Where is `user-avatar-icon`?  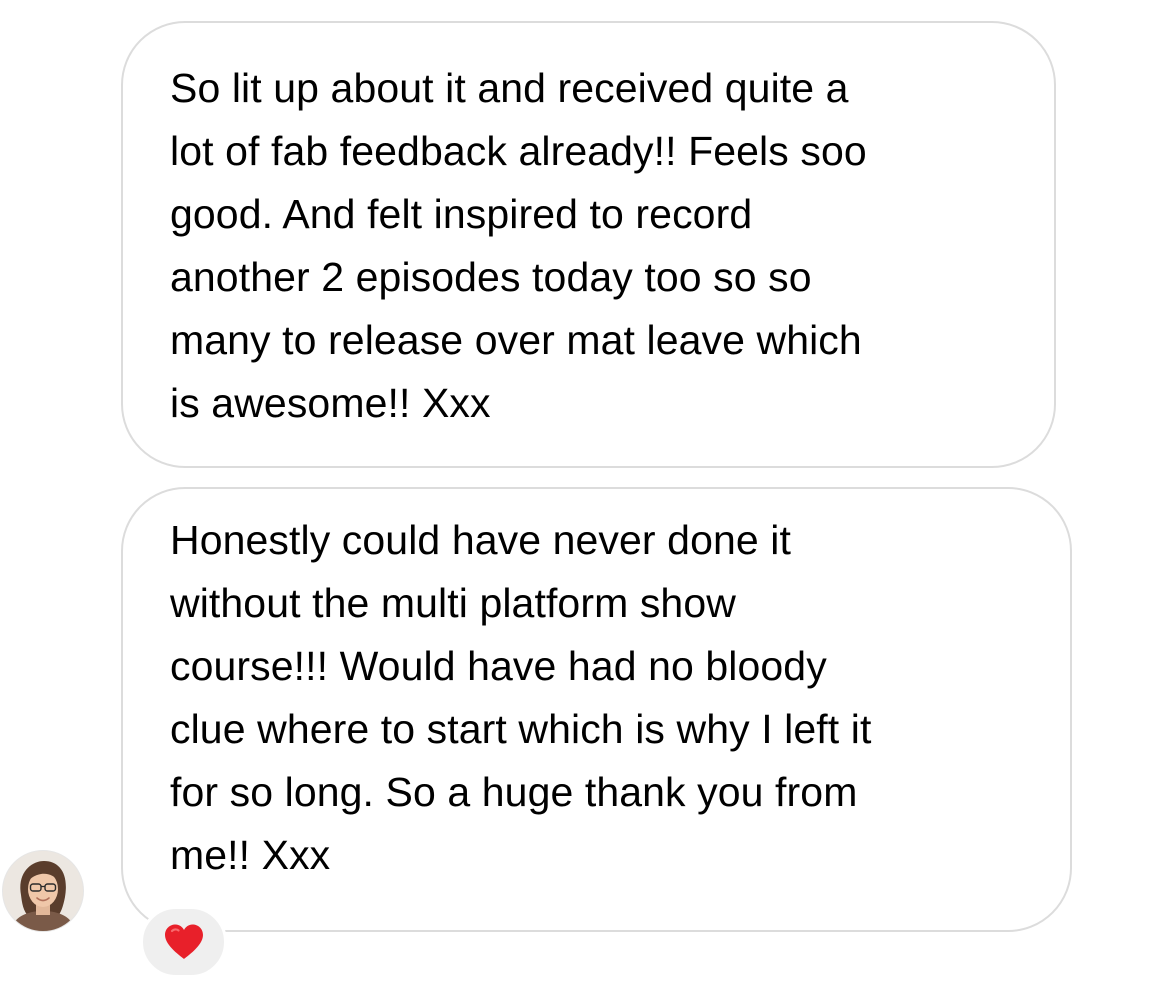
user-avatar-icon is located at coordinates (43, 891).